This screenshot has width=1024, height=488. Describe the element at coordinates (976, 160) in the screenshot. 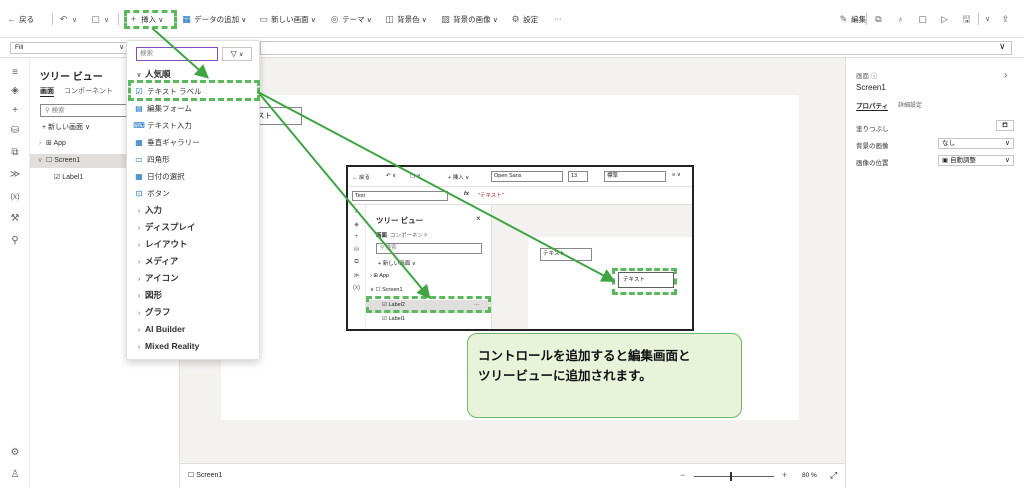

I see `image-position-dropdown: ▣ 自動調整 ∨` at that location.